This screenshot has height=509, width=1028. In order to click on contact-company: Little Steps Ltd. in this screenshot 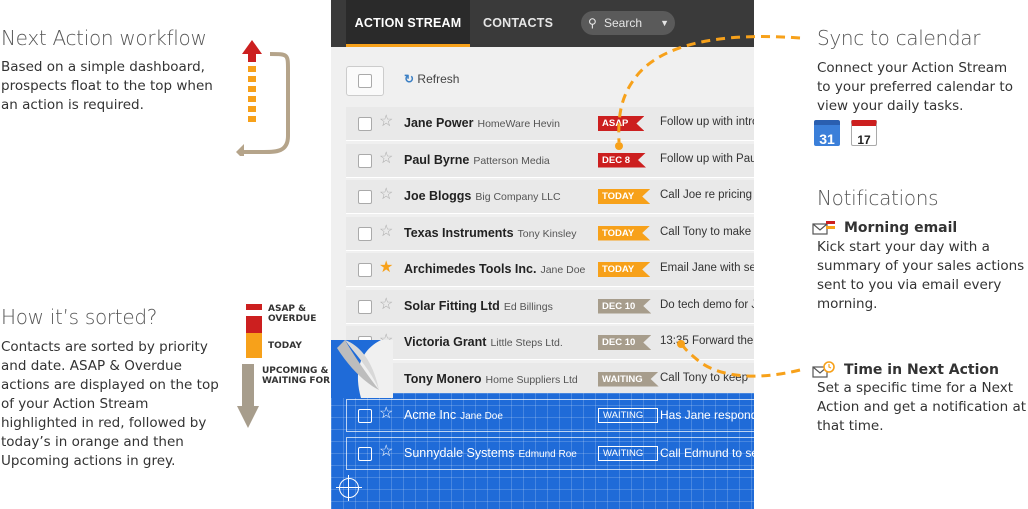, I will do `click(526, 343)`.